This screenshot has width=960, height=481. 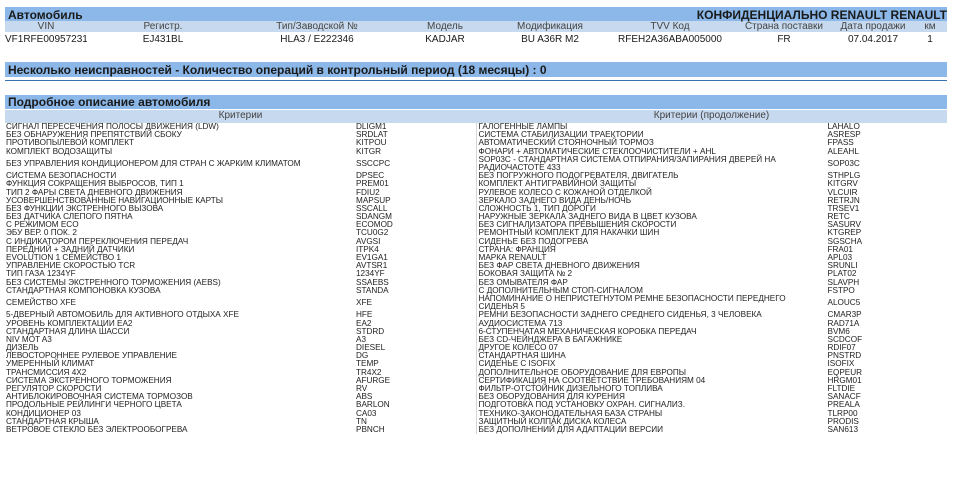 I want to click on vehicle-column-header: Регистр., so click(x=163, y=26).